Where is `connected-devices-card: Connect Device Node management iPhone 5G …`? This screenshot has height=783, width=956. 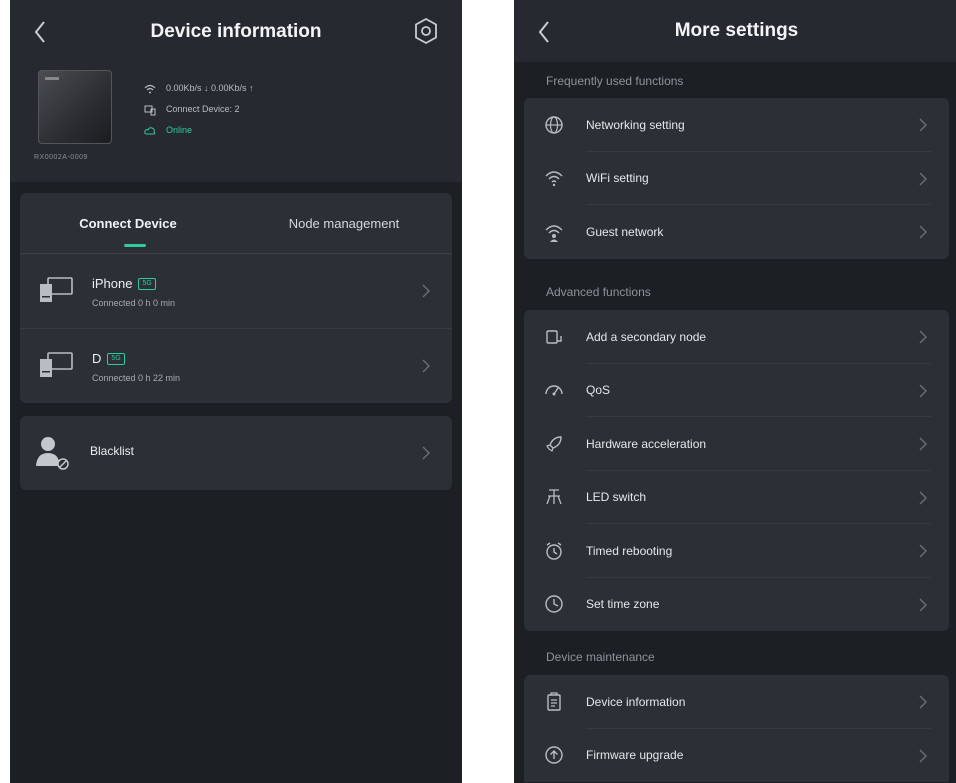 connected-devices-card: Connect Device Node management iPhone 5G … is located at coordinates (236, 298).